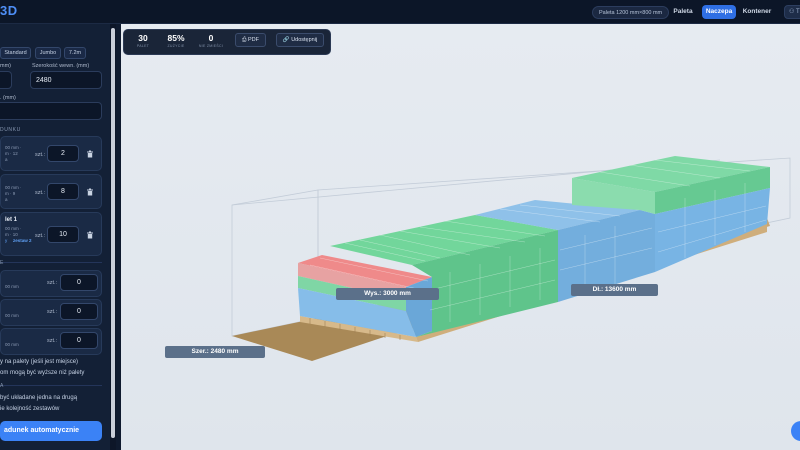  Describe the element at coordinates (211, 46) in the screenshot. I see `stat-unfit-label: NIE ZMIEŚCI` at that location.